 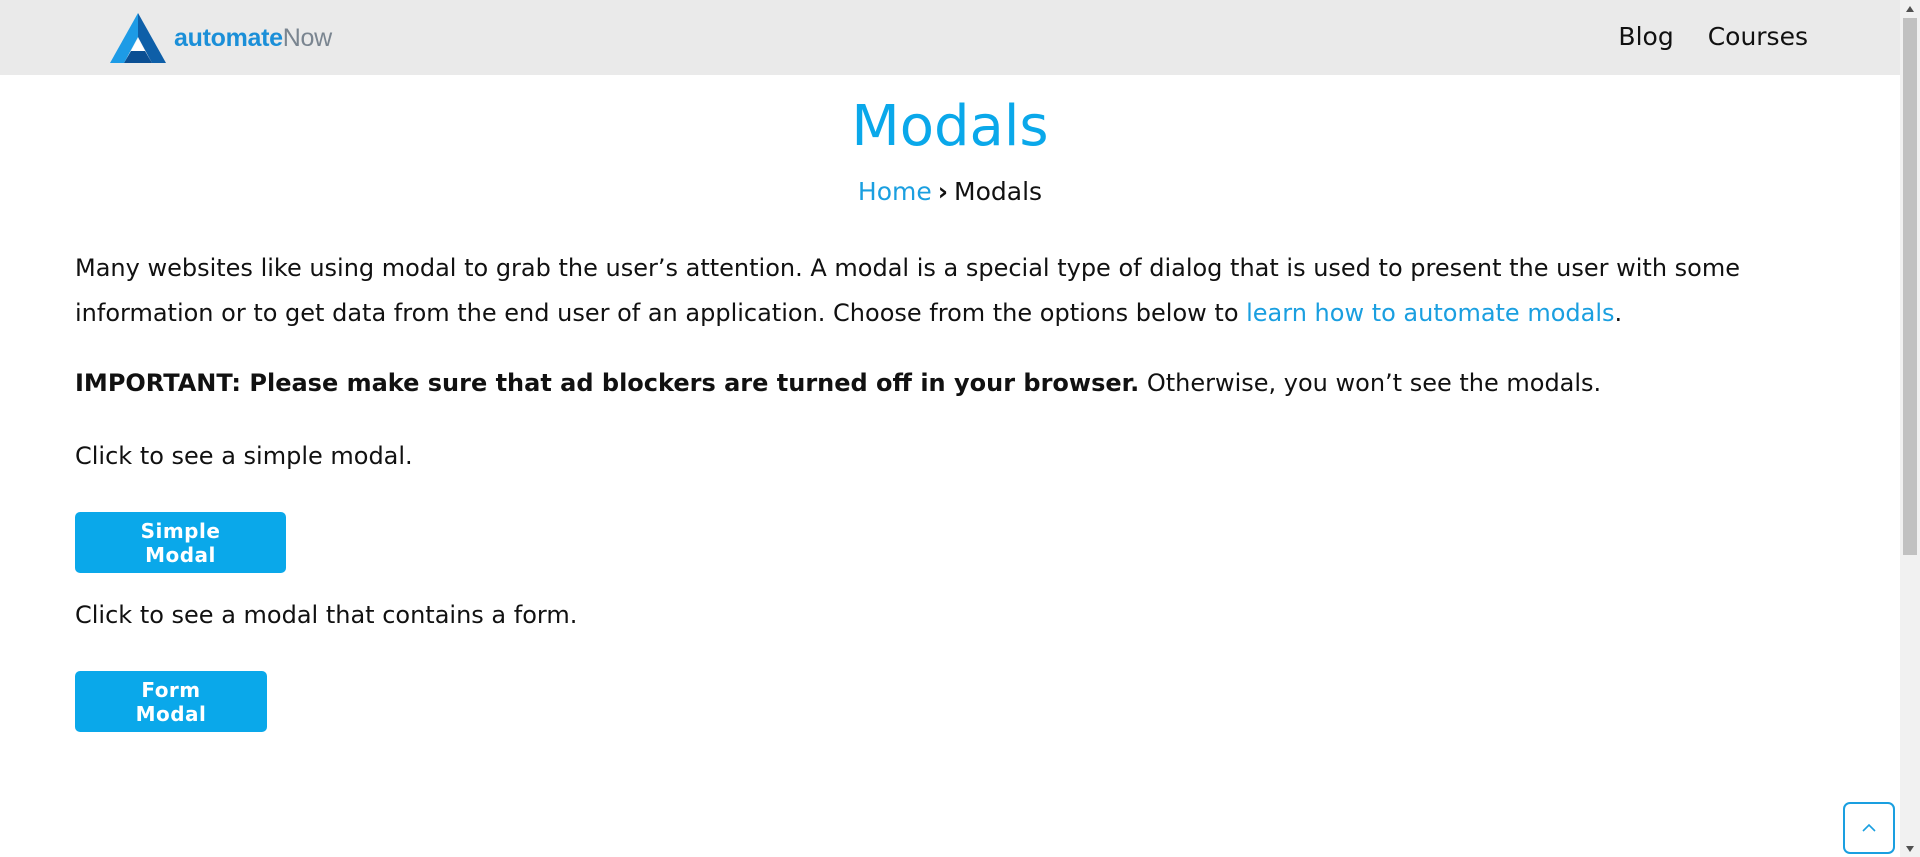 I want to click on nav-blog-link: Blog, so click(x=1645, y=36).